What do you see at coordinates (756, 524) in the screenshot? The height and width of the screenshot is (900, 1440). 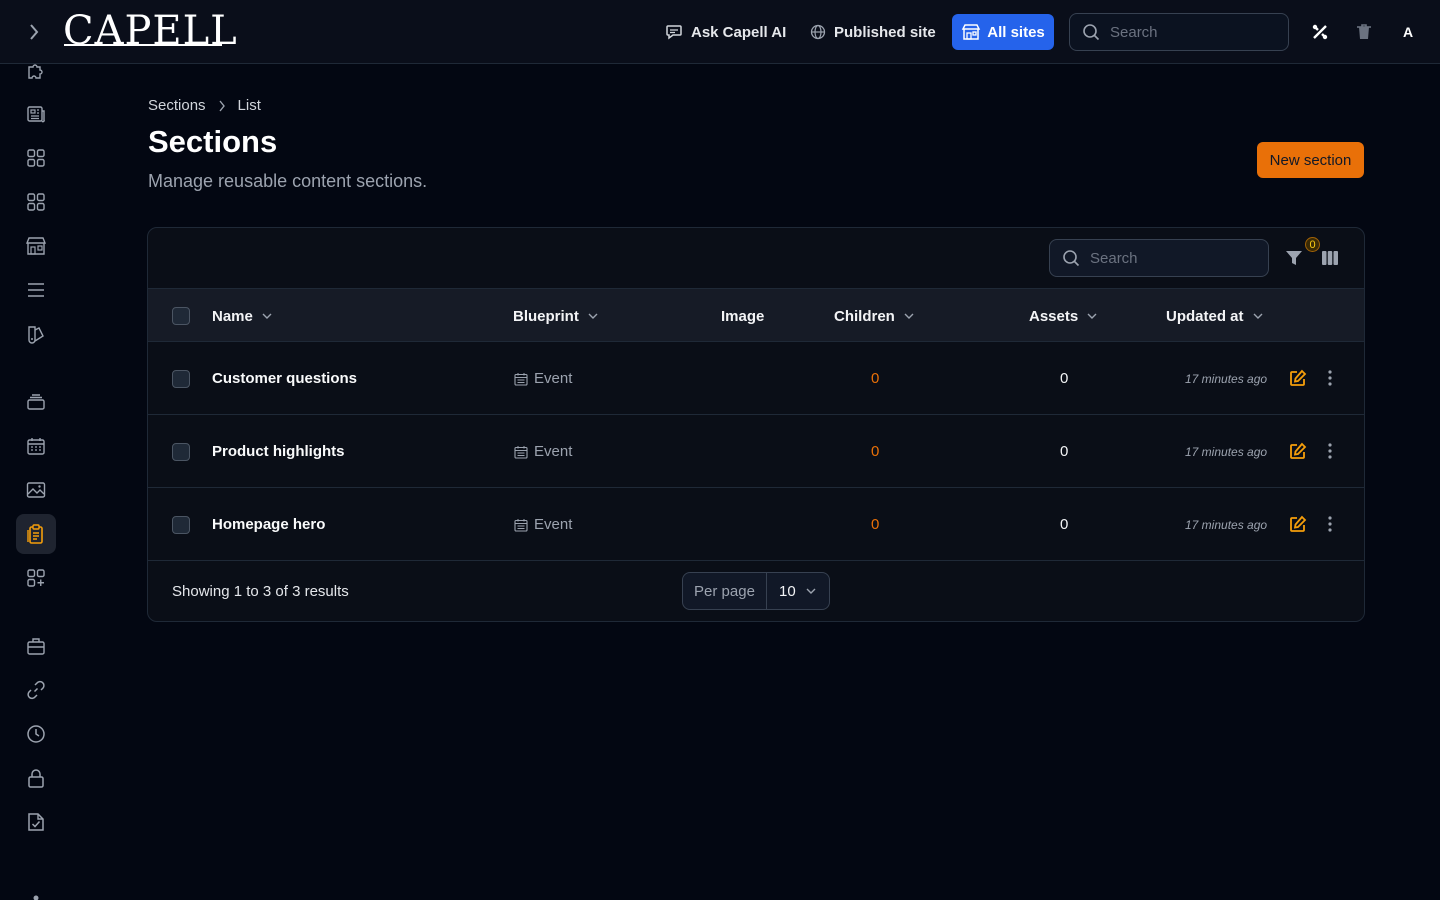 I see `table-row: Homepage hero Event 0 0 17 minutes ago` at bounding box center [756, 524].